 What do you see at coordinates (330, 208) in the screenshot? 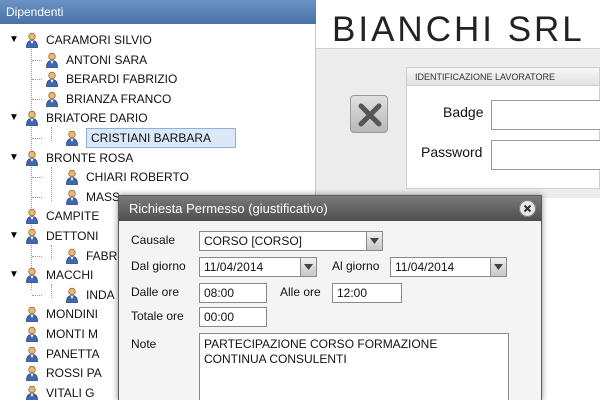
I see `dialog-titlebar: Richiesta Permesso (giustificativo)` at bounding box center [330, 208].